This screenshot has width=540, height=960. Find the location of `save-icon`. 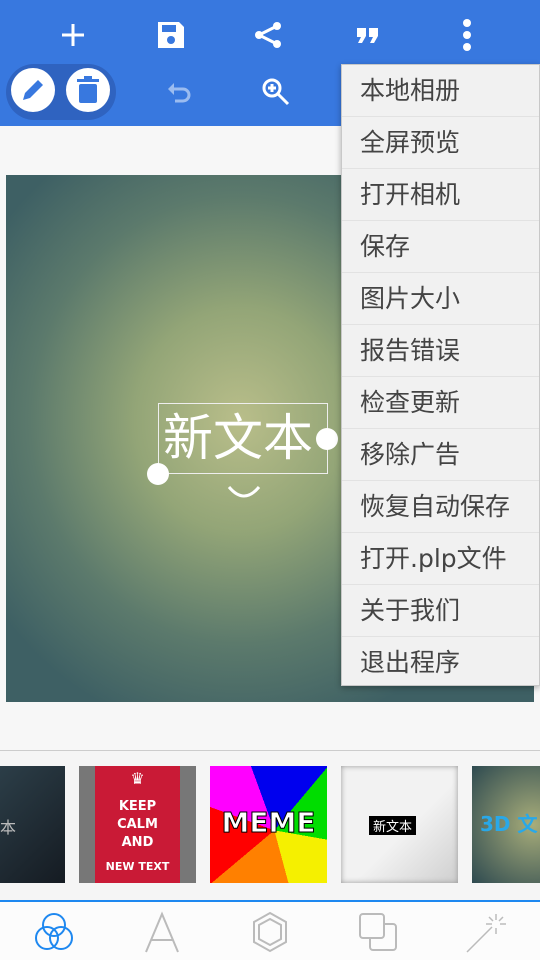

save-icon is located at coordinates (171, 35).